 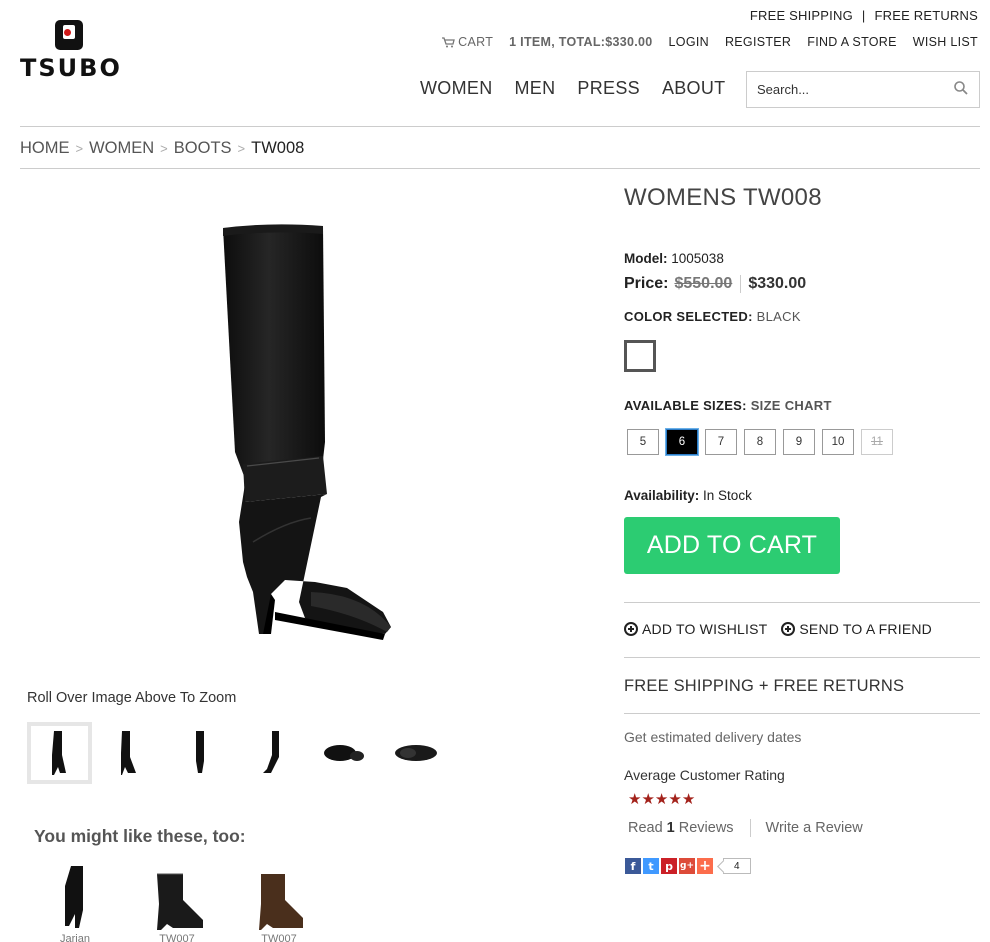 What do you see at coordinates (203, 148) in the screenshot?
I see `breadcrumb-boots: BOOTS` at bounding box center [203, 148].